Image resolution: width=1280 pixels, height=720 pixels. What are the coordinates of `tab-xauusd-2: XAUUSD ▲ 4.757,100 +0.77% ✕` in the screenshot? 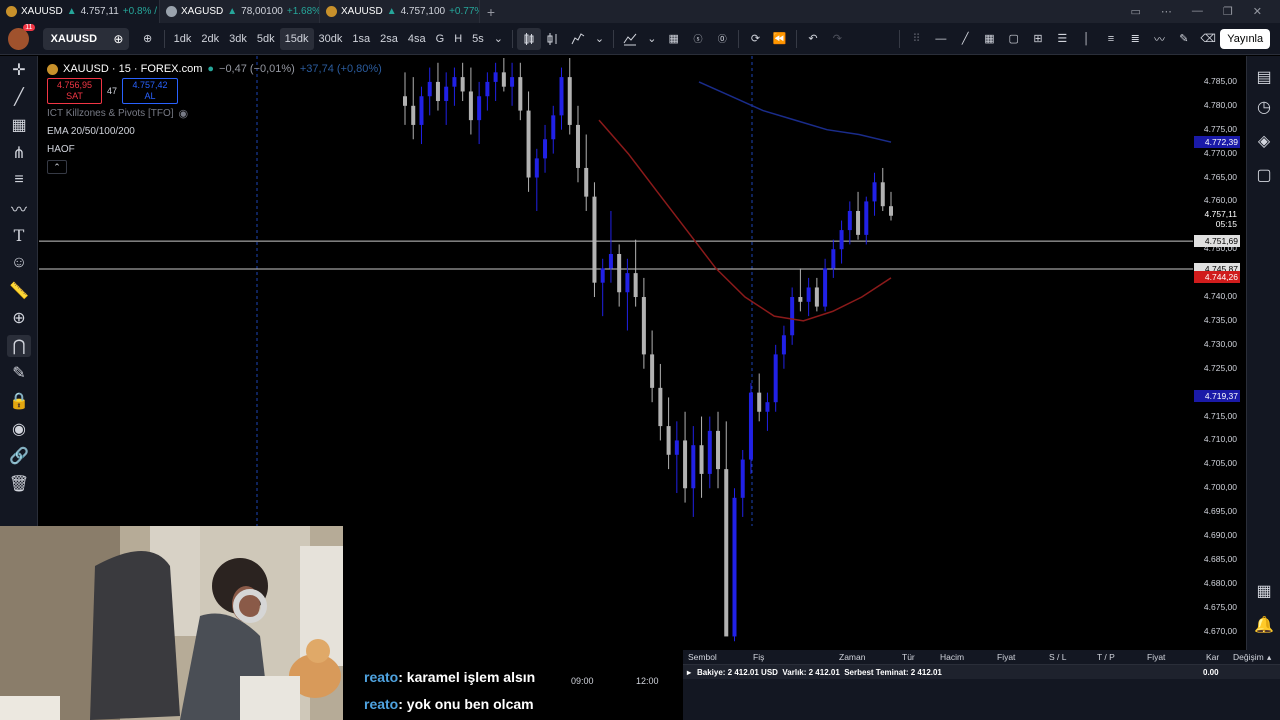 It's located at (400, 11).